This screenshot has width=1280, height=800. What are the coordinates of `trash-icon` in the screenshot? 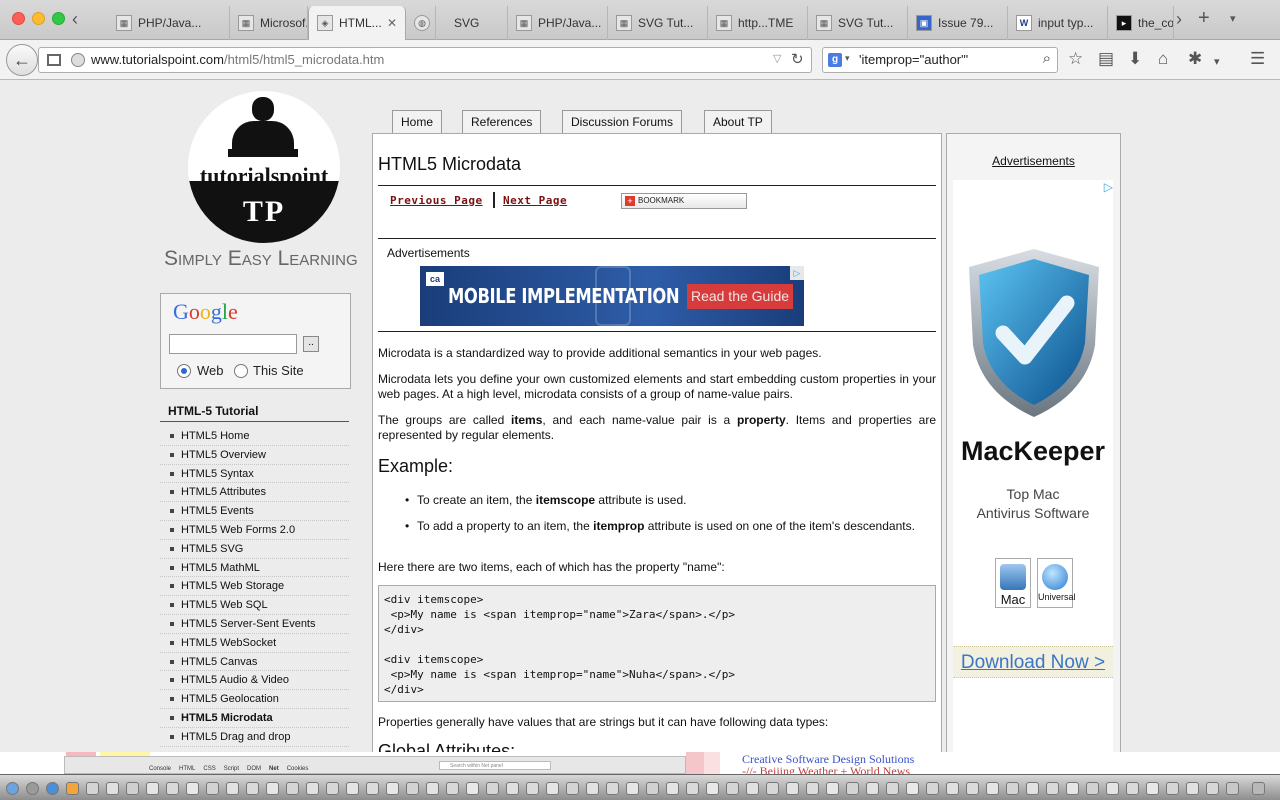 It's located at (1258, 788).